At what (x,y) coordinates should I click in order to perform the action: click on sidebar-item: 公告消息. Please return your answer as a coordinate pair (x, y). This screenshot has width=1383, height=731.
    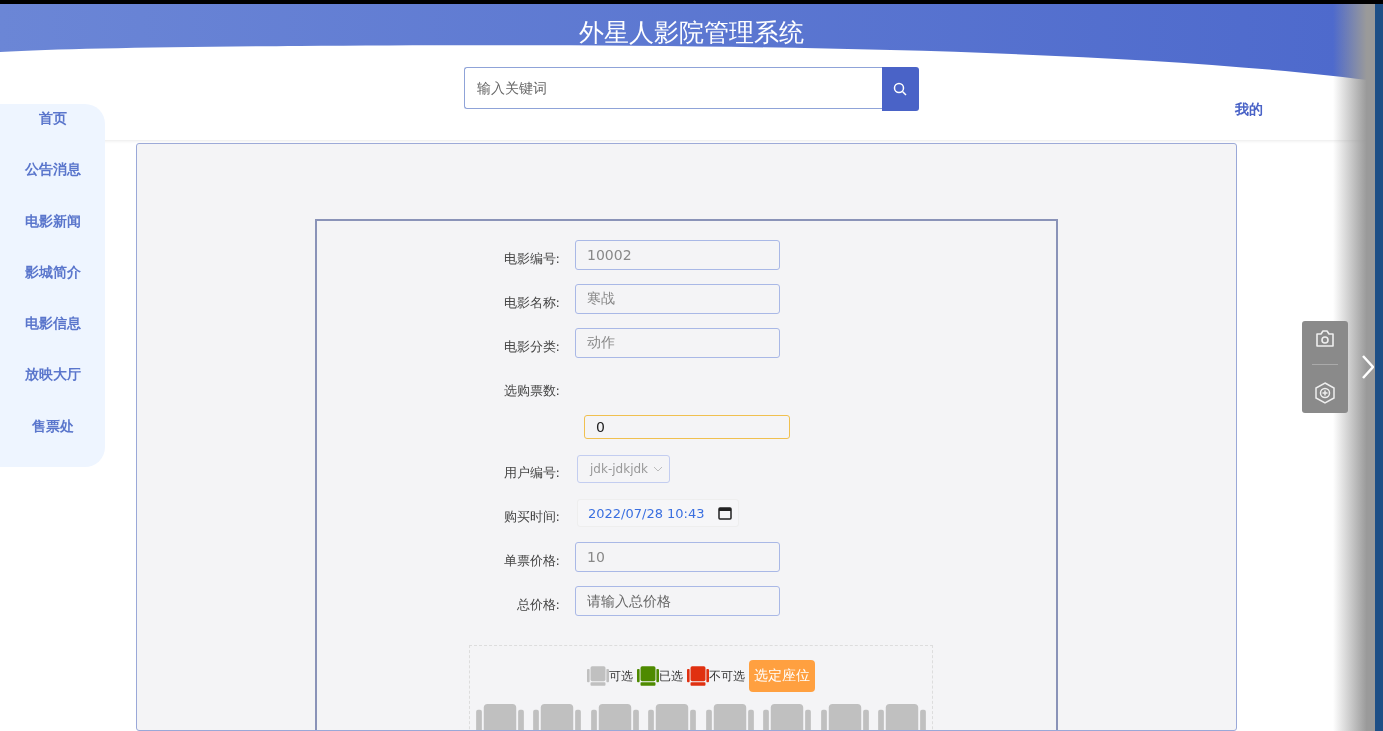
    Looking at the image, I should click on (52, 185).